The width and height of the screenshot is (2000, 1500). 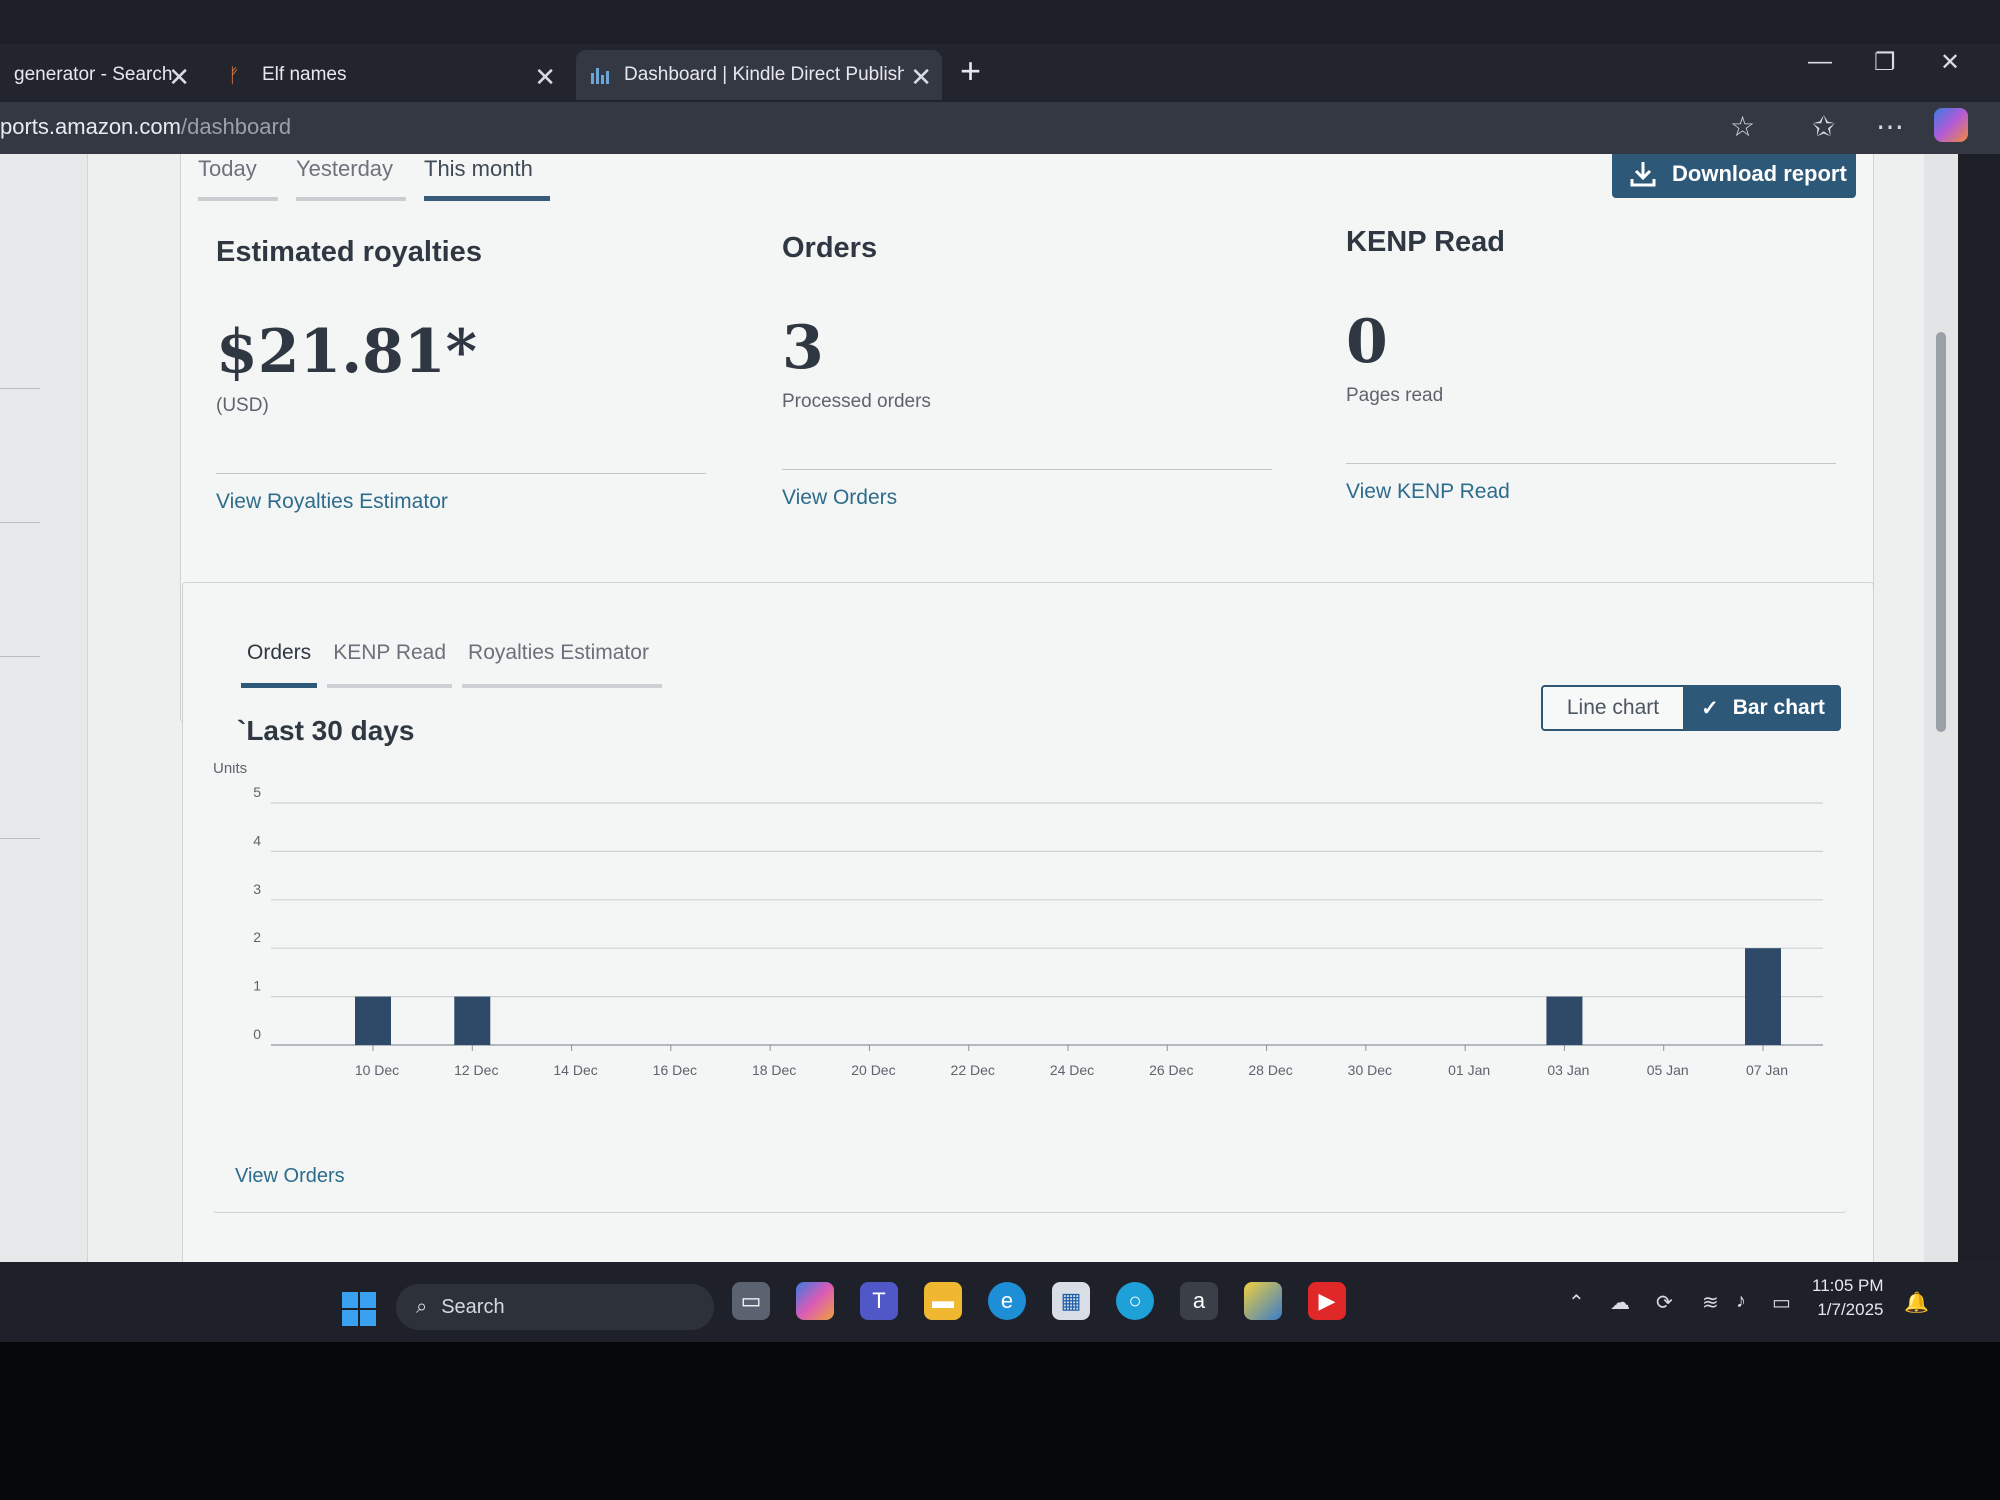 What do you see at coordinates (1885, 62) in the screenshot?
I see `restore-icon: ❐` at bounding box center [1885, 62].